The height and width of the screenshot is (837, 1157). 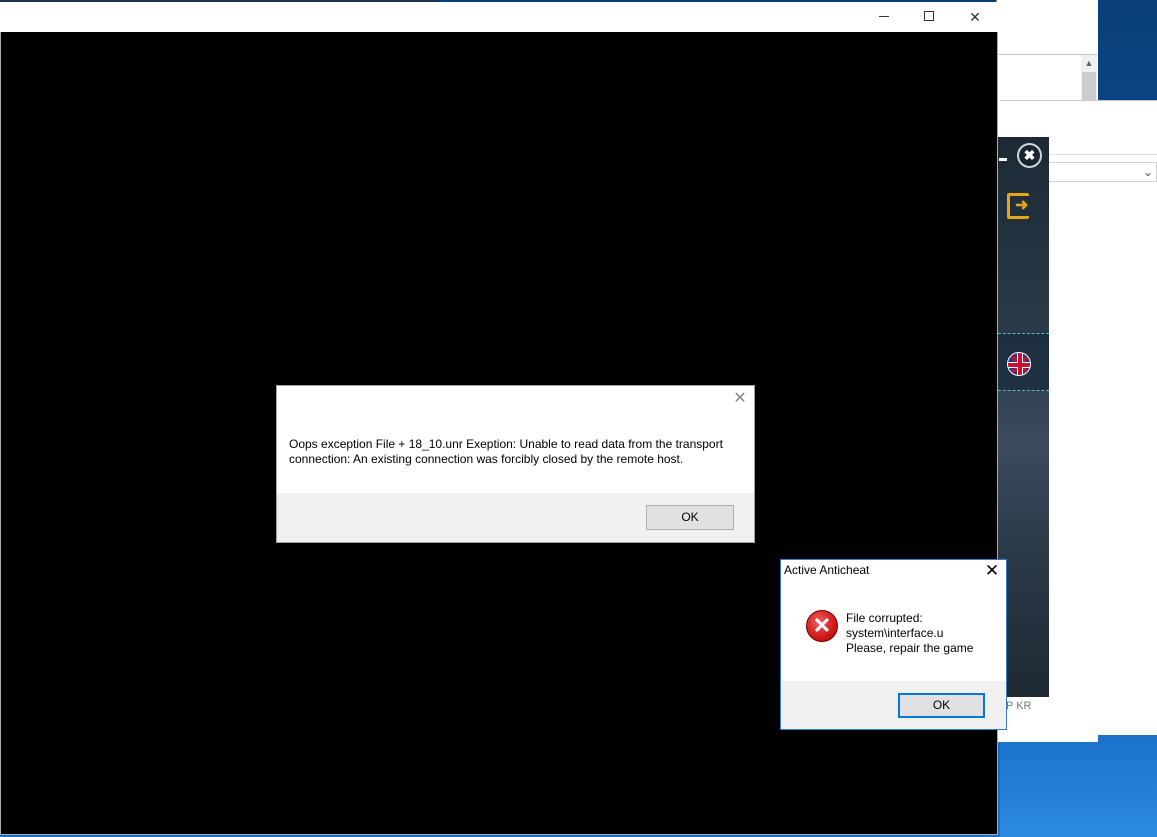 I want to click on launcher-close-button: ✖, so click(x=1029, y=155).